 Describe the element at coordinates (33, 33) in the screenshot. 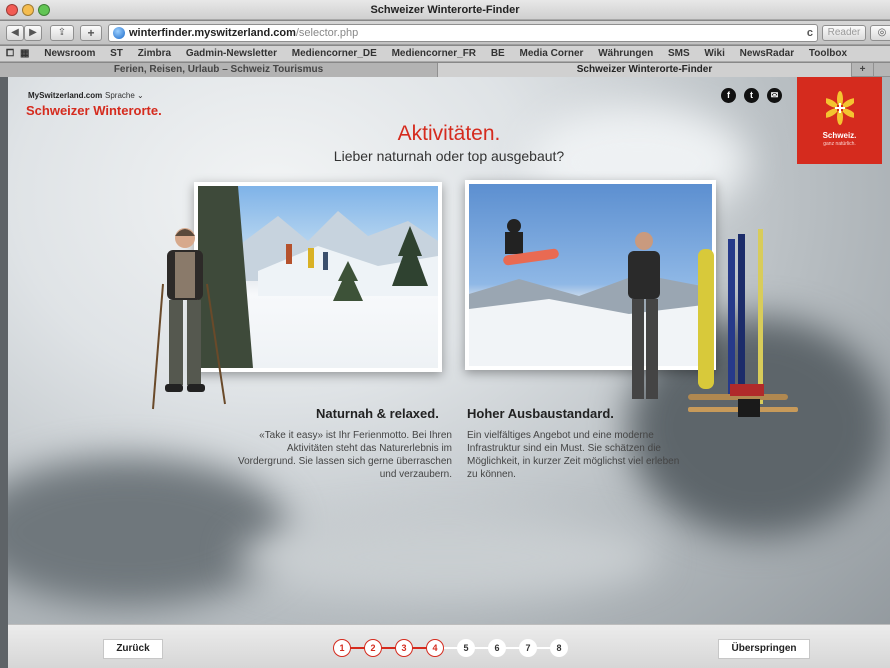

I see `forward-arrow-icon: ▶` at that location.